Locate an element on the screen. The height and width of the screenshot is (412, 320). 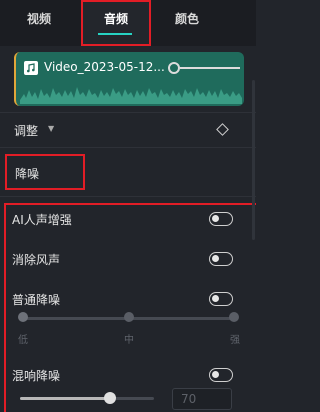
wind-removal-toggle is located at coordinates (221, 259).